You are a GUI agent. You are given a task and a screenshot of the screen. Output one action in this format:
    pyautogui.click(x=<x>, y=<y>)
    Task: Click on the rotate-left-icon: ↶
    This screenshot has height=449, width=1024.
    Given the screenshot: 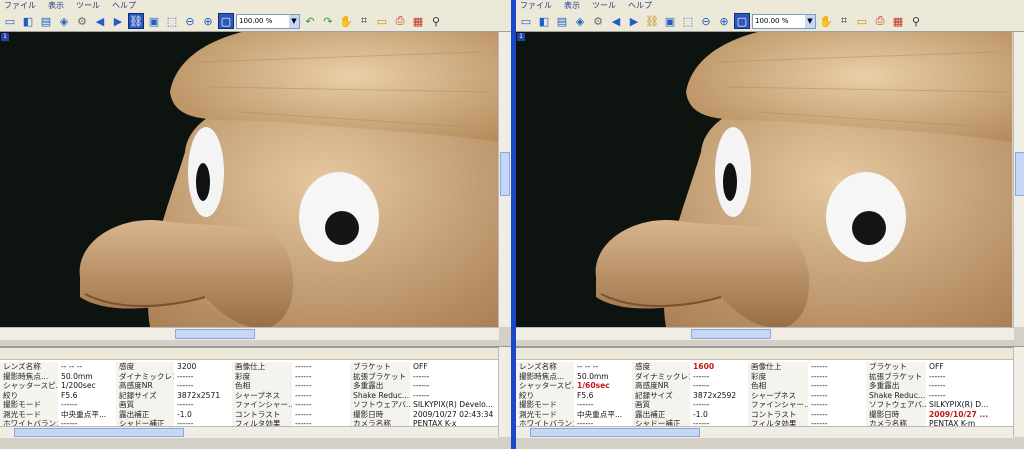 What is the action you would take?
    pyautogui.click(x=310, y=21)
    